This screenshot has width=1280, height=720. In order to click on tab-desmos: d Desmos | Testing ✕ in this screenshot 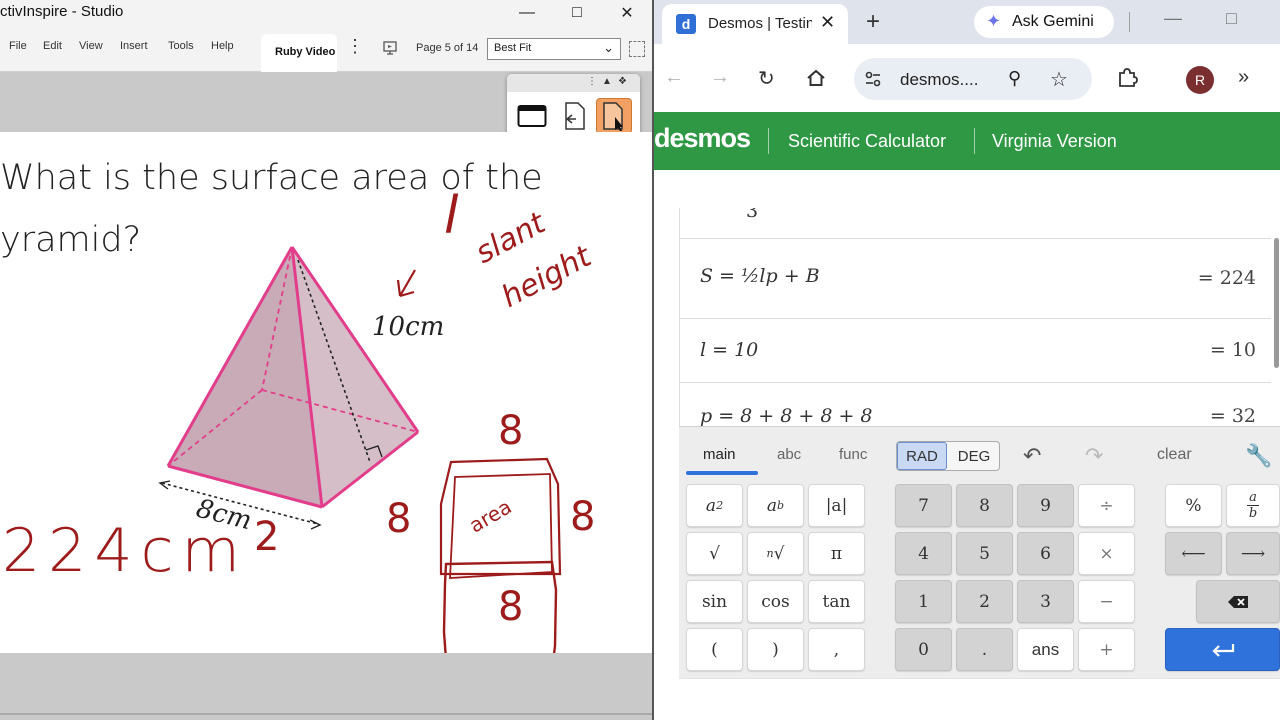, I will do `click(755, 24)`.